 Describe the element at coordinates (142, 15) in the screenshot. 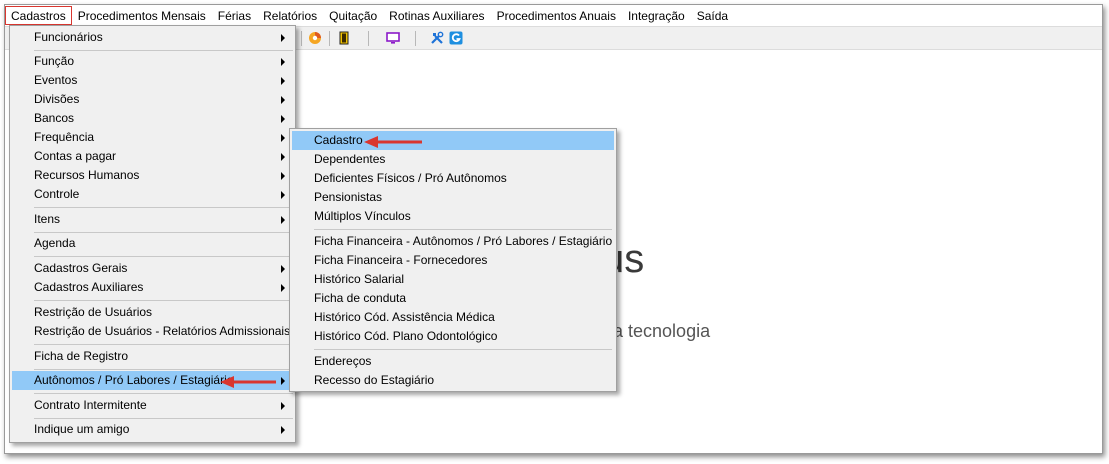

I see `menu-procedimentos-mensais: Procedimentos Mensais` at that location.